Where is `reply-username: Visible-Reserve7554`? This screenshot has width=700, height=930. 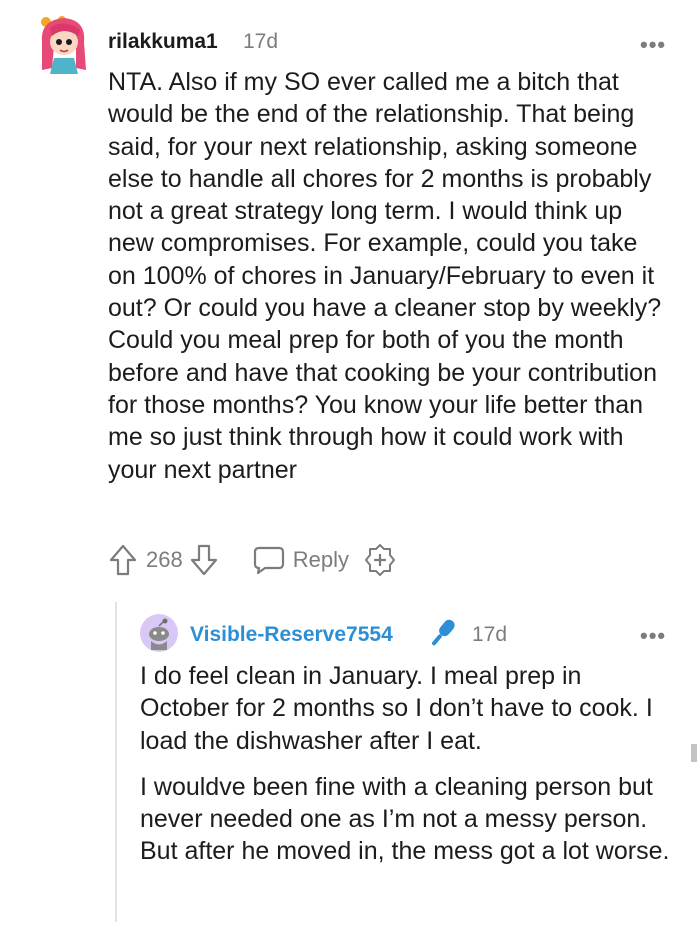 reply-username: Visible-Reserve7554 is located at coordinates (291, 635).